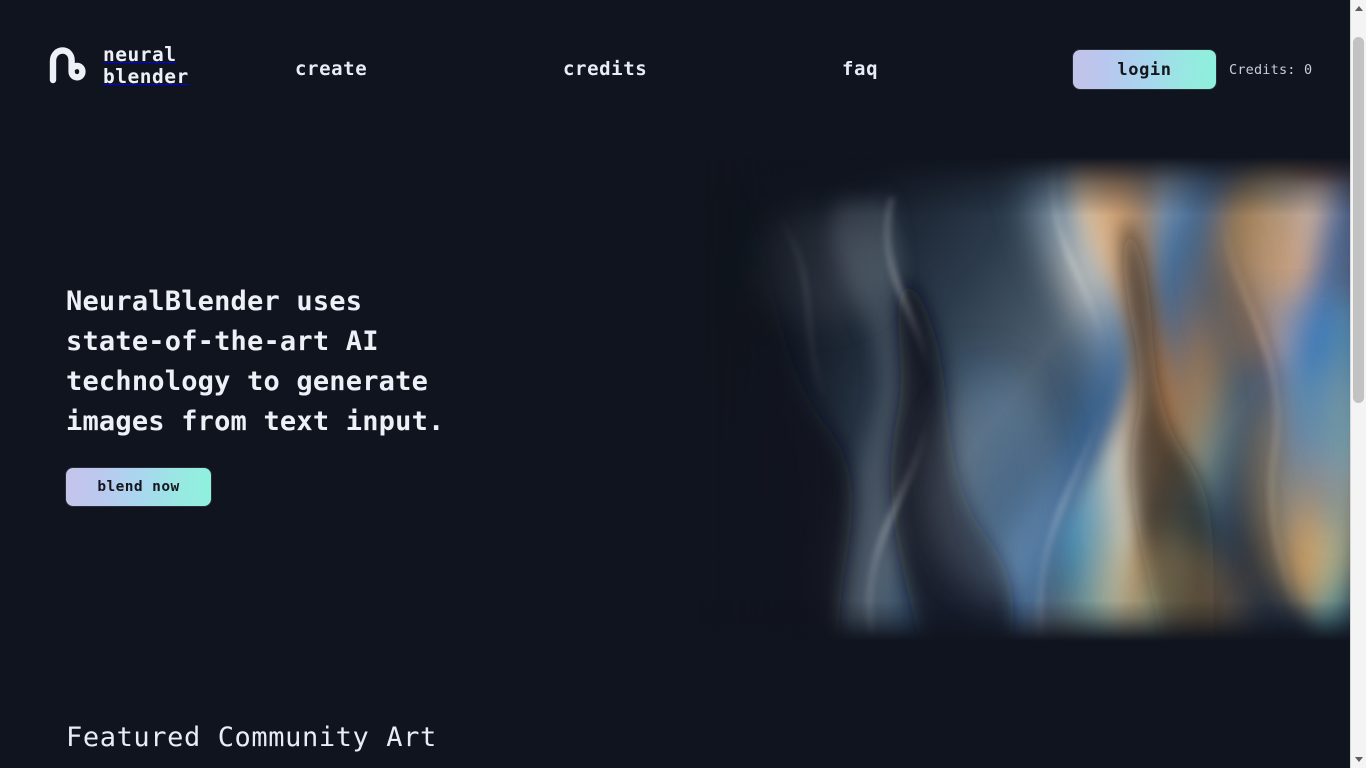 The width and height of the screenshot is (1366, 768). What do you see at coordinates (1271, 70) in the screenshot?
I see `credits-balance: Credits: 0` at bounding box center [1271, 70].